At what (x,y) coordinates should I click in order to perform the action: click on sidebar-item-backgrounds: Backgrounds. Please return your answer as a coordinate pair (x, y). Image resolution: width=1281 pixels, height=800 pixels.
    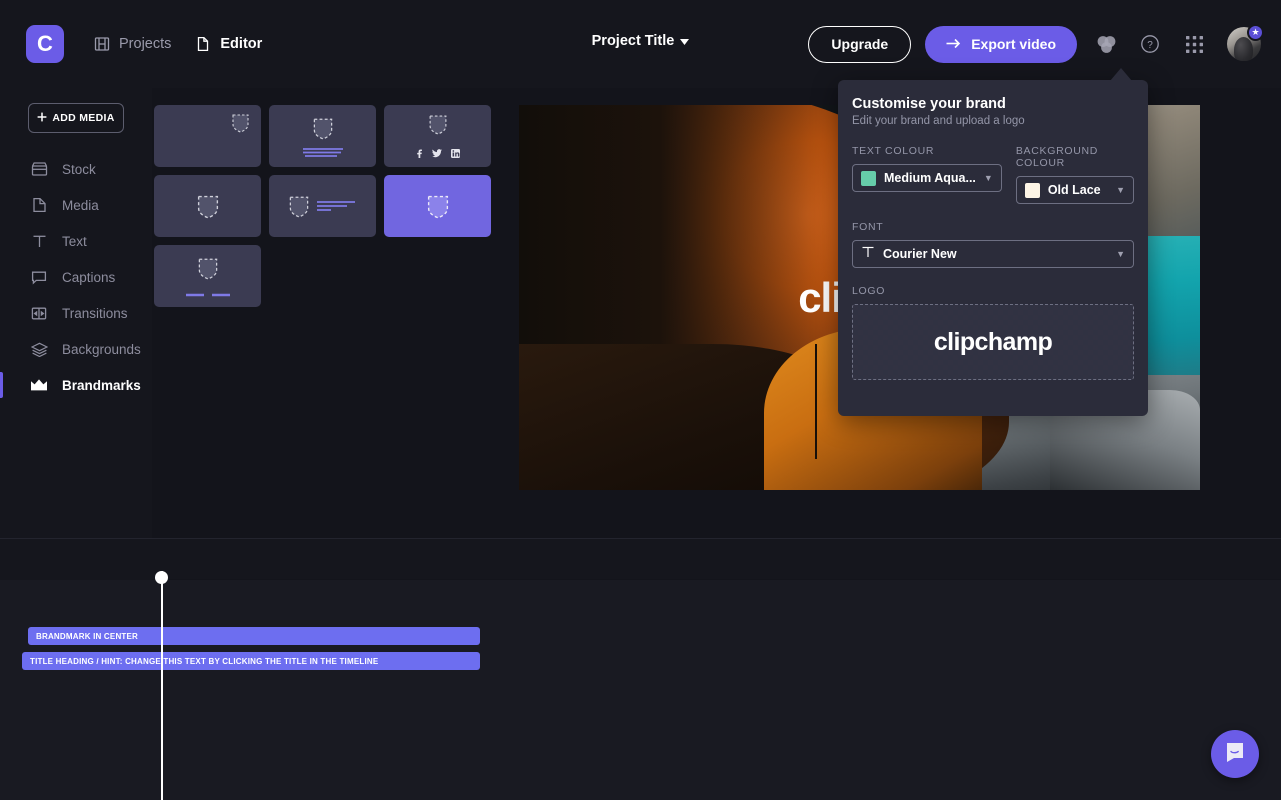
    Looking at the image, I should click on (76, 349).